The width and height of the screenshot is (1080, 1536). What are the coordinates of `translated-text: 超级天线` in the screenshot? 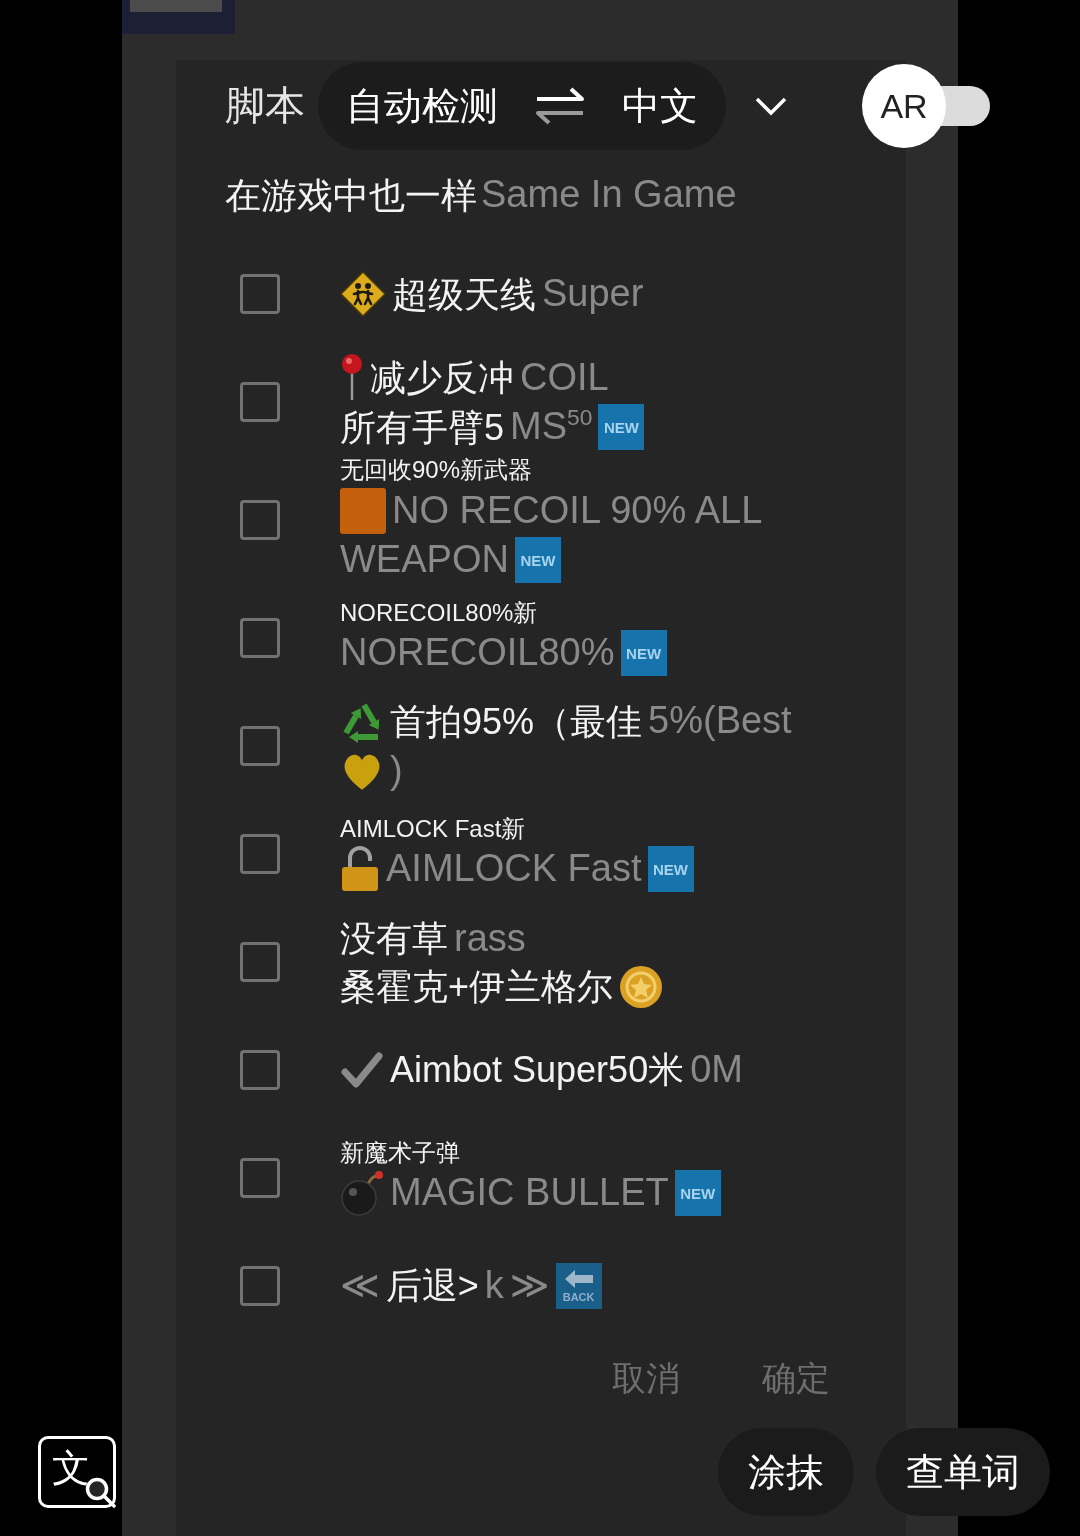 It's located at (464, 294).